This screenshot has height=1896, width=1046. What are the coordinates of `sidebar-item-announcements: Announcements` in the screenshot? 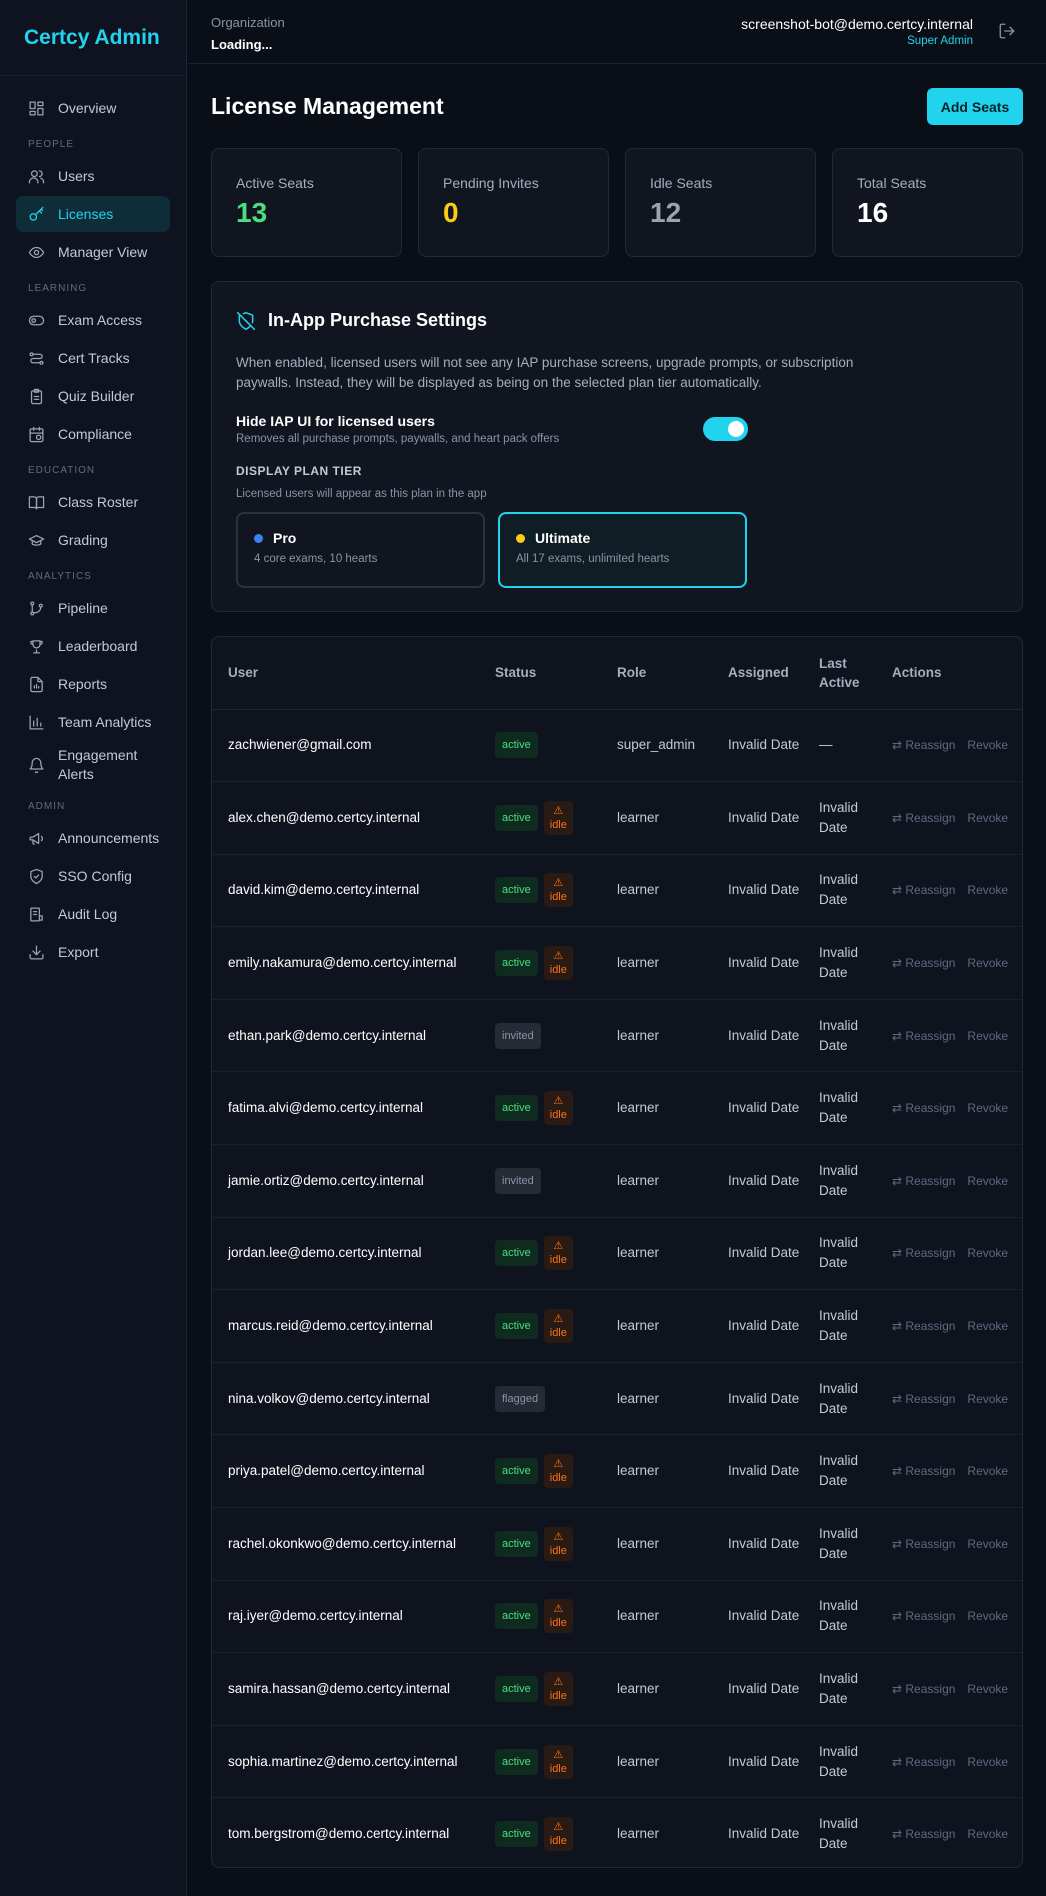 It's located at (93, 838).